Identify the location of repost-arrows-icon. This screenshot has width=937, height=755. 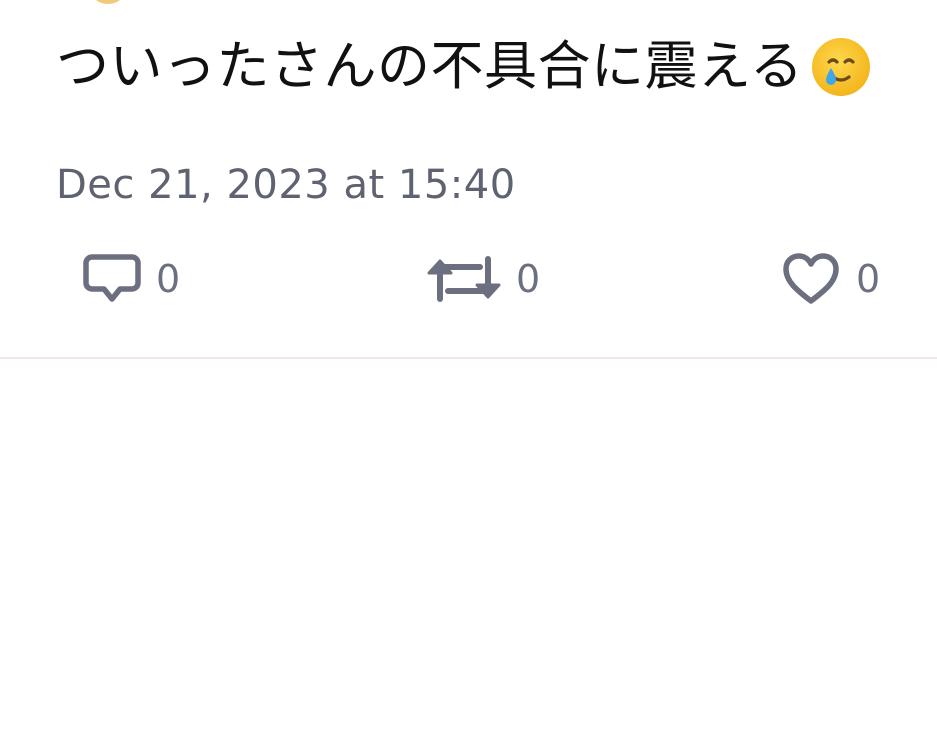
(464, 279).